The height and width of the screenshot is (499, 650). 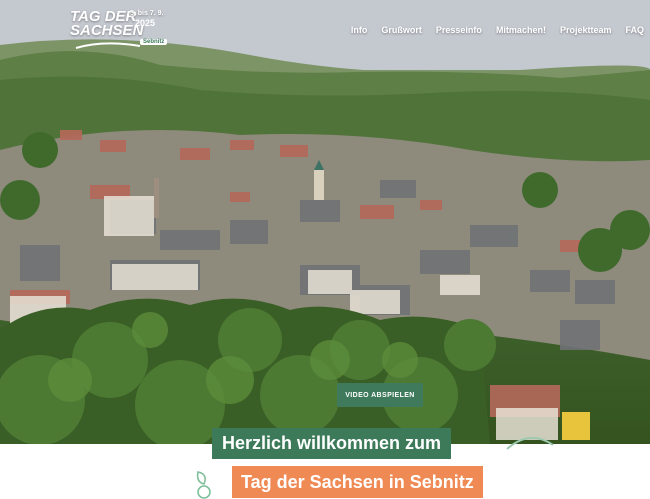 I want to click on welcome-heading: Herzlich willkommen zum, so click(x=332, y=443).